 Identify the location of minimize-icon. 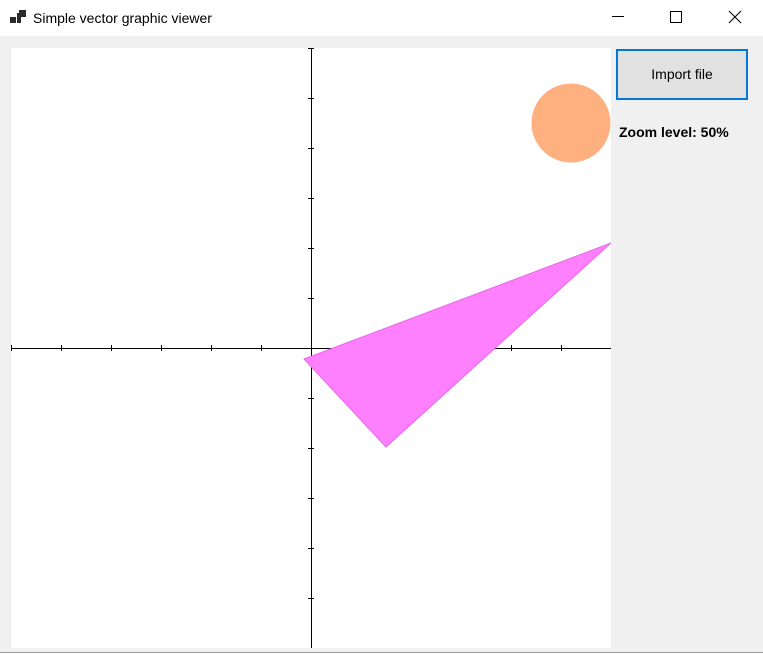
(618, 16).